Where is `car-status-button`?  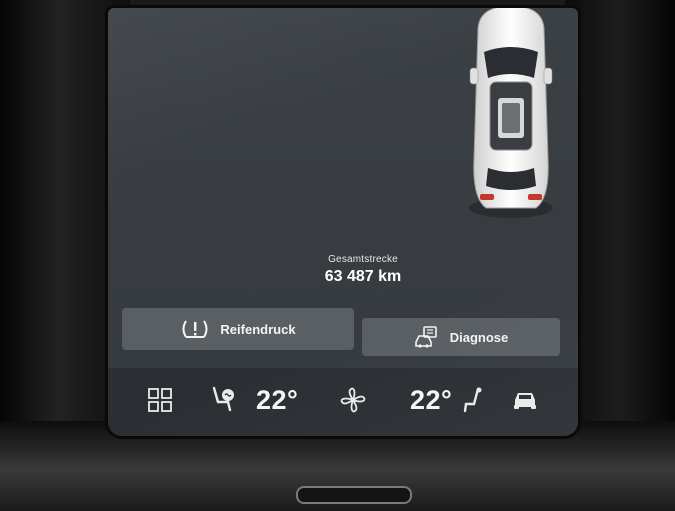
car-status-button is located at coordinates (525, 400).